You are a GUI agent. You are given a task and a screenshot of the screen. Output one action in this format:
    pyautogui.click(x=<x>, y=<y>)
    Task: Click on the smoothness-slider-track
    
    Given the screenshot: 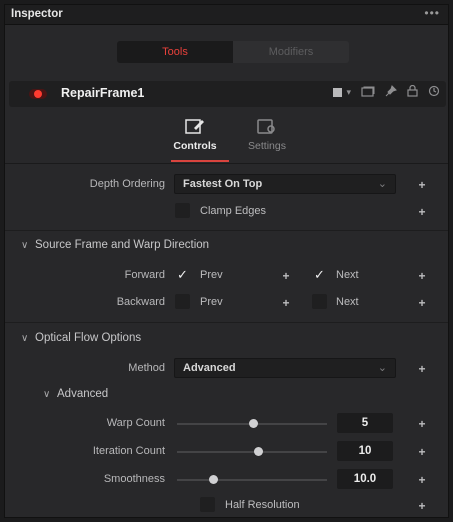 What is the action you would take?
    pyautogui.click(x=252, y=480)
    